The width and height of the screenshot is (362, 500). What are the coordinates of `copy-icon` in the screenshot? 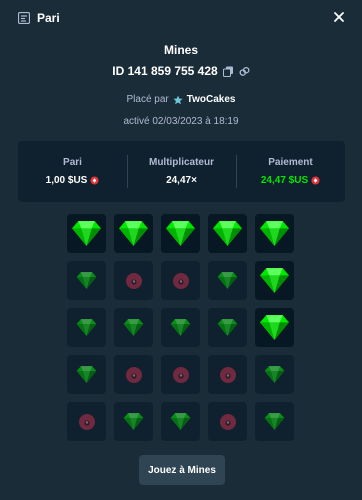 It's located at (228, 71).